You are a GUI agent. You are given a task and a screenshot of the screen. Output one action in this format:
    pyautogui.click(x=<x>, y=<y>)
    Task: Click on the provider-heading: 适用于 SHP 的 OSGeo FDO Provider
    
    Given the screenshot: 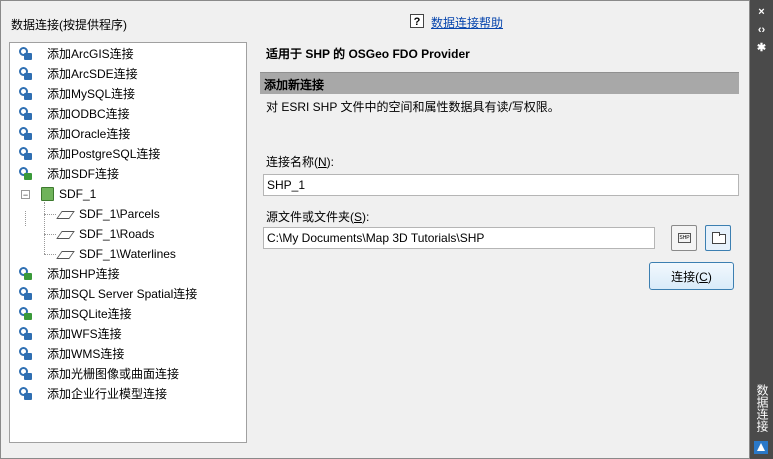 What is the action you would take?
    pyautogui.click(x=368, y=54)
    